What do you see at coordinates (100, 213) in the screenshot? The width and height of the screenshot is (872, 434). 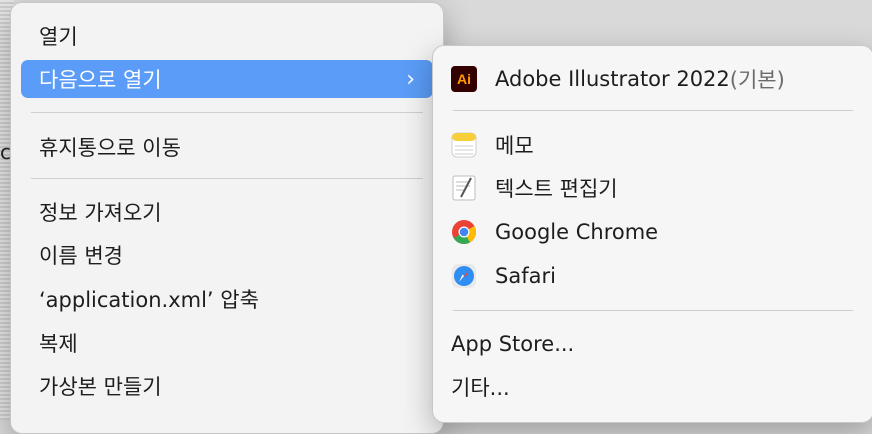 I see `menu-item-label: 정보 가져오기` at bounding box center [100, 213].